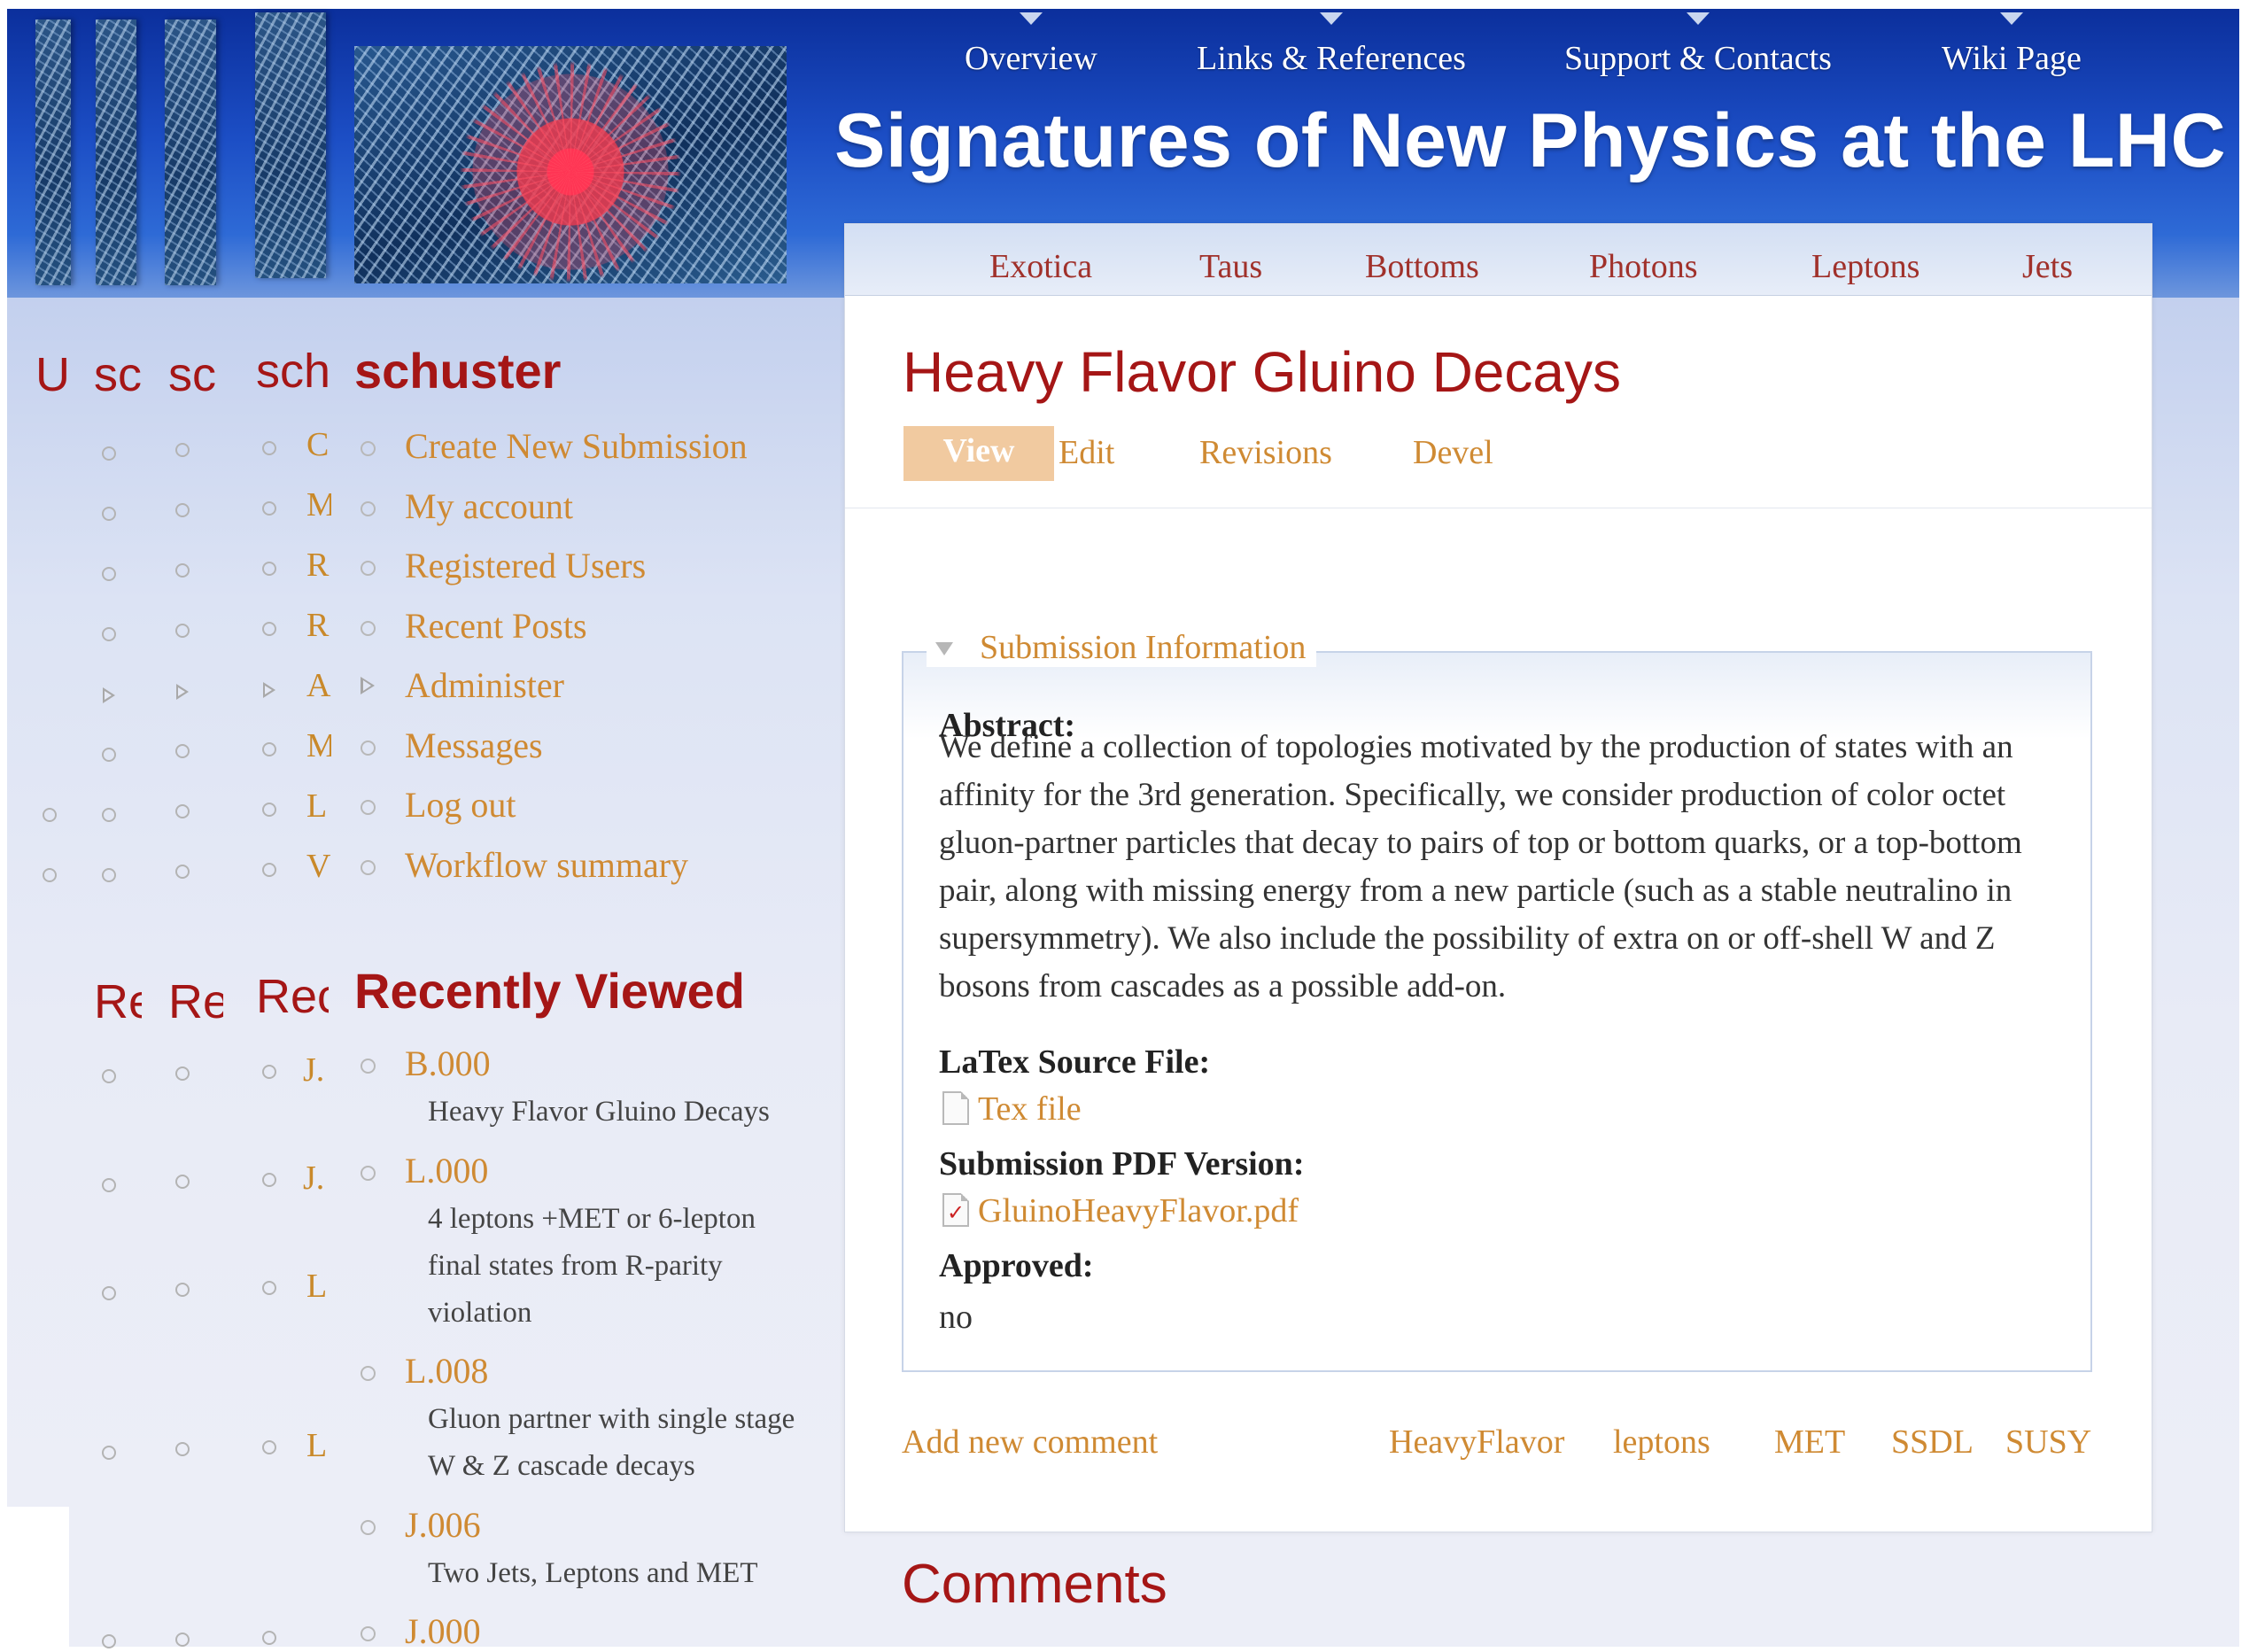 Image resolution: width=2249 pixels, height=1652 pixels. What do you see at coordinates (1030, 1109) in the screenshot?
I see `latex-file-link: Tex file` at bounding box center [1030, 1109].